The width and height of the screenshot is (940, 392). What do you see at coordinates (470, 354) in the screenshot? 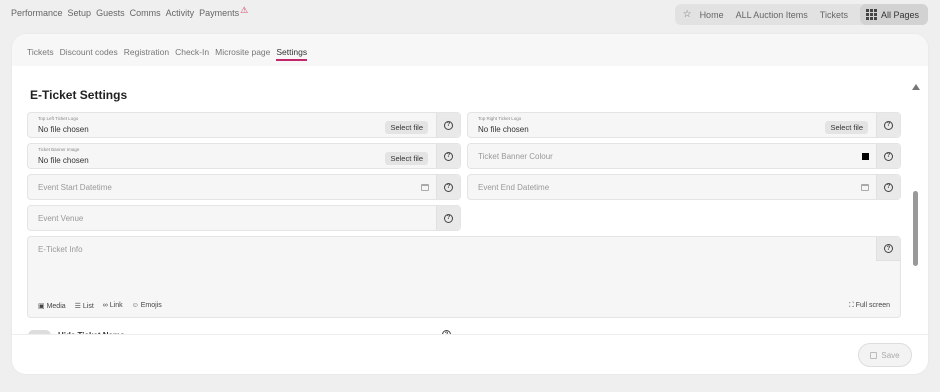
I see `card-footer: Save` at bounding box center [470, 354].